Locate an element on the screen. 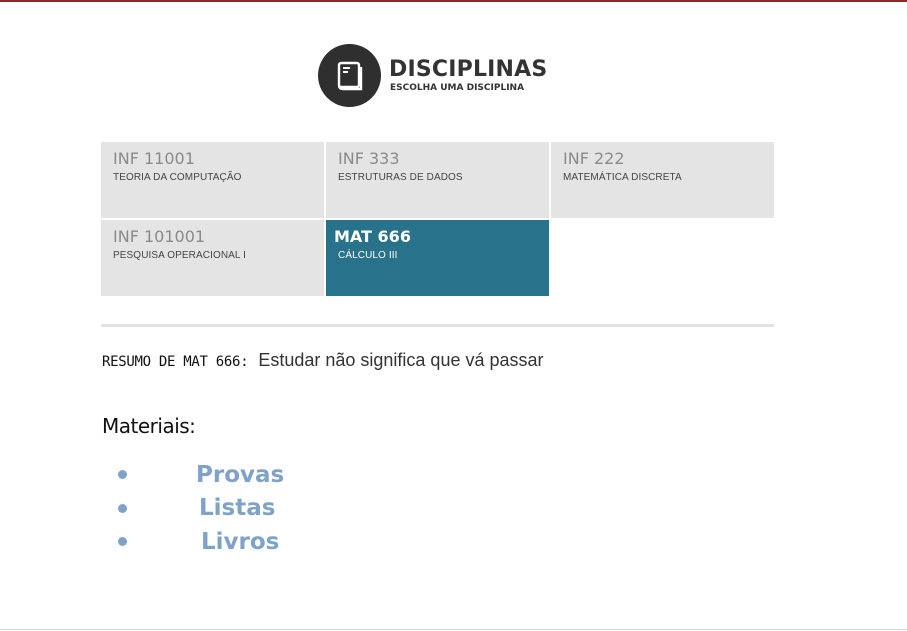 The width and height of the screenshot is (907, 631). materials-link-provas: Provas is located at coordinates (240, 475).